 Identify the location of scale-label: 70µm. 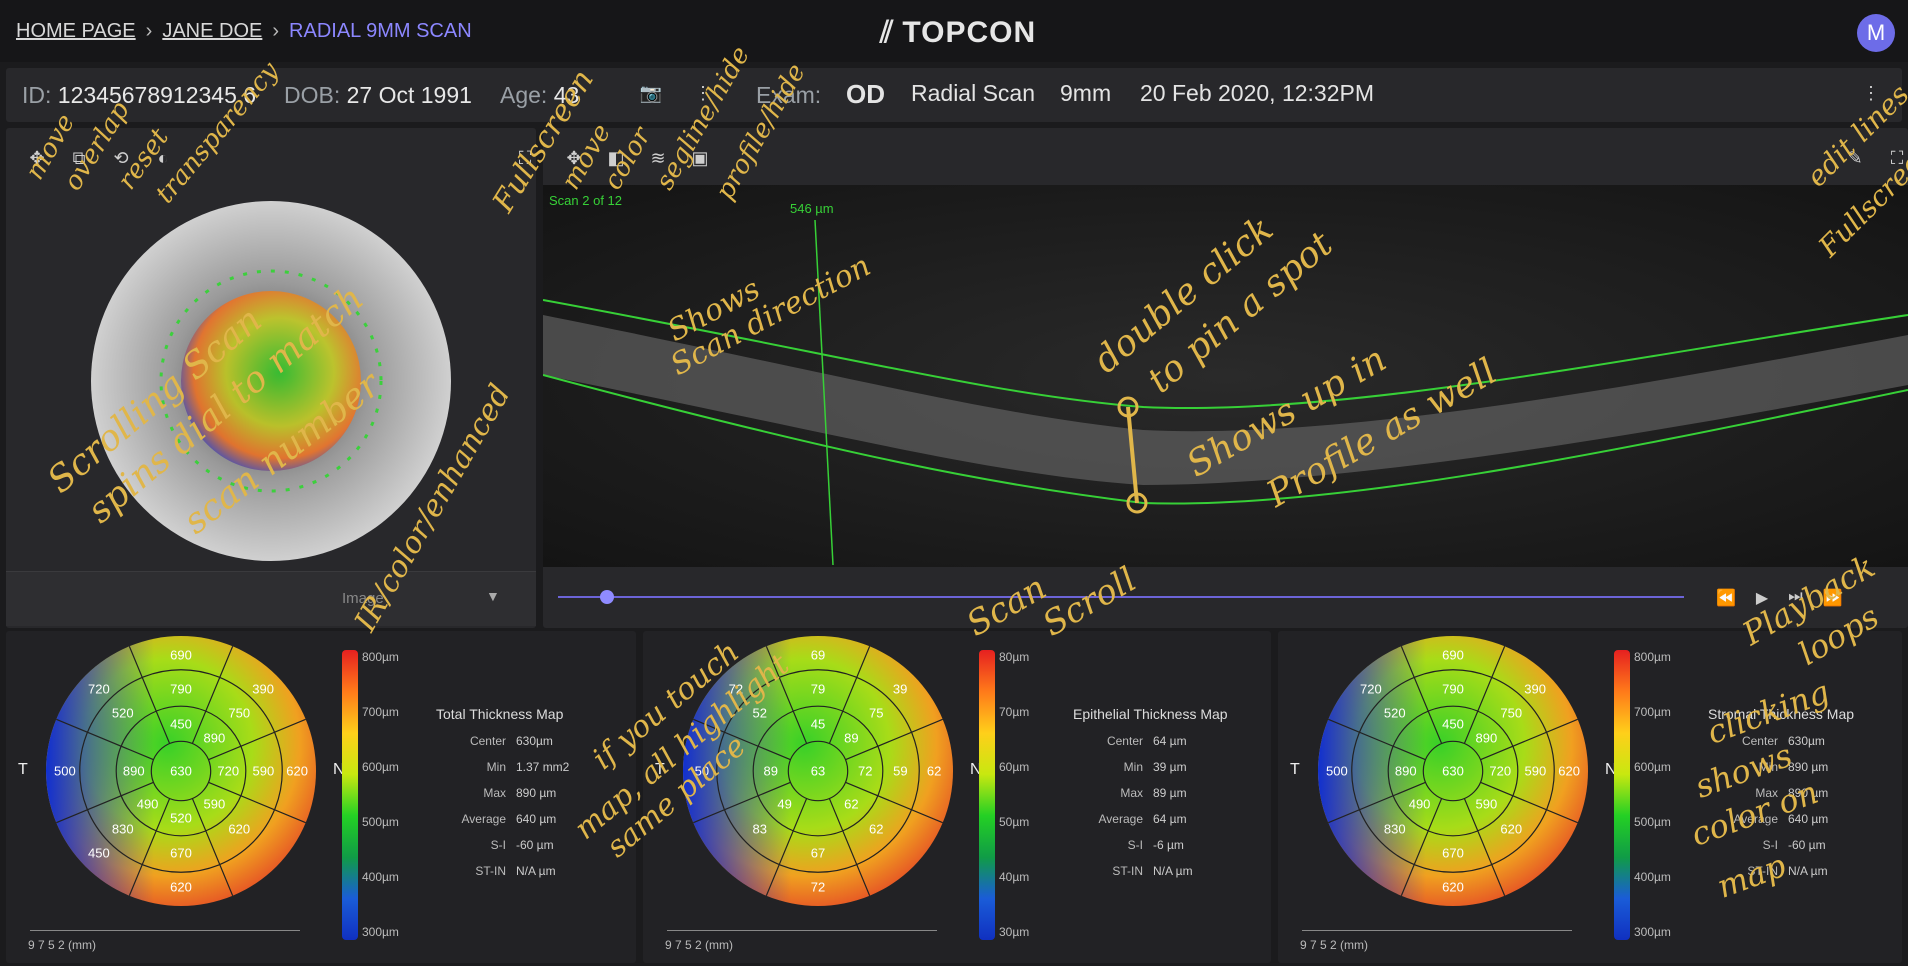
(1014, 712).